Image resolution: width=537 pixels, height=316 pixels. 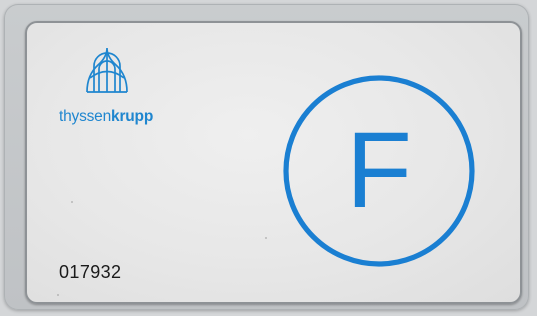 I want to click on thyssenkrupp-logo-icon, so click(x=107, y=70).